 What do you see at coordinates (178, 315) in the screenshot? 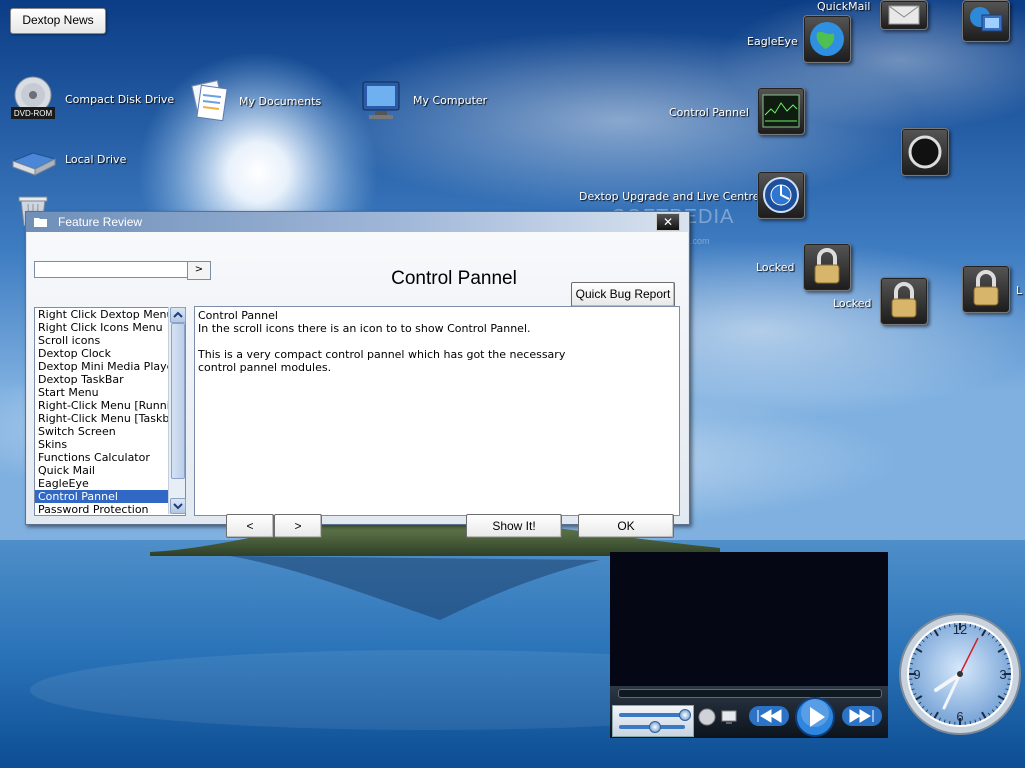
I see `scroll-up-icon` at bounding box center [178, 315].